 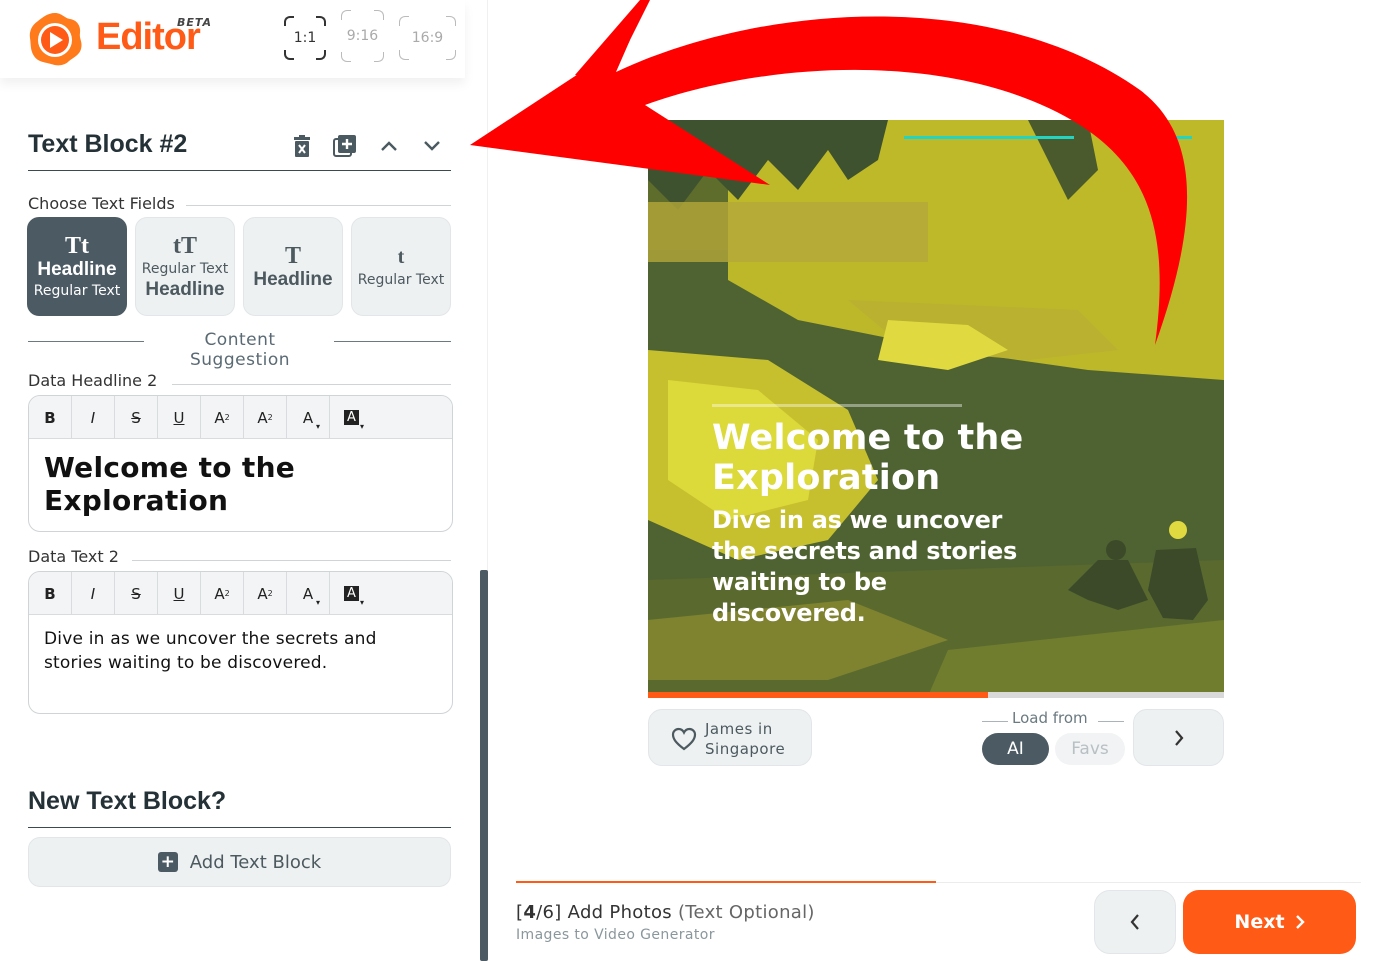 What do you see at coordinates (255, 862) in the screenshot?
I see `add-text-block-label: Add Text Block` at bounding box center [255, 862].